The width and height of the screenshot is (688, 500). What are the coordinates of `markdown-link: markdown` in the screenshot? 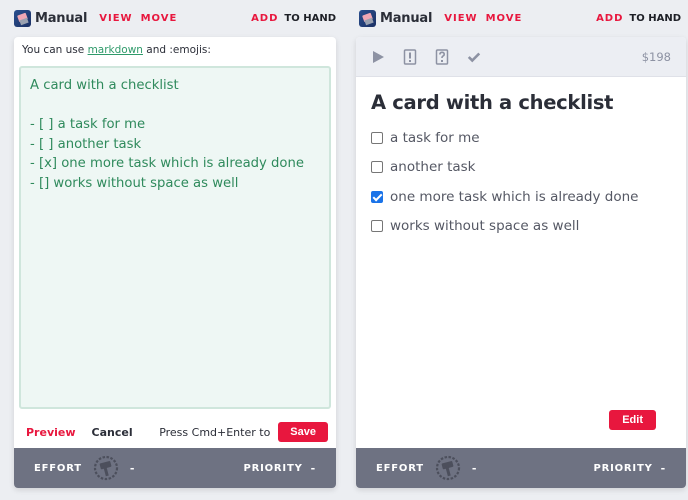 It's located at (115, 50).